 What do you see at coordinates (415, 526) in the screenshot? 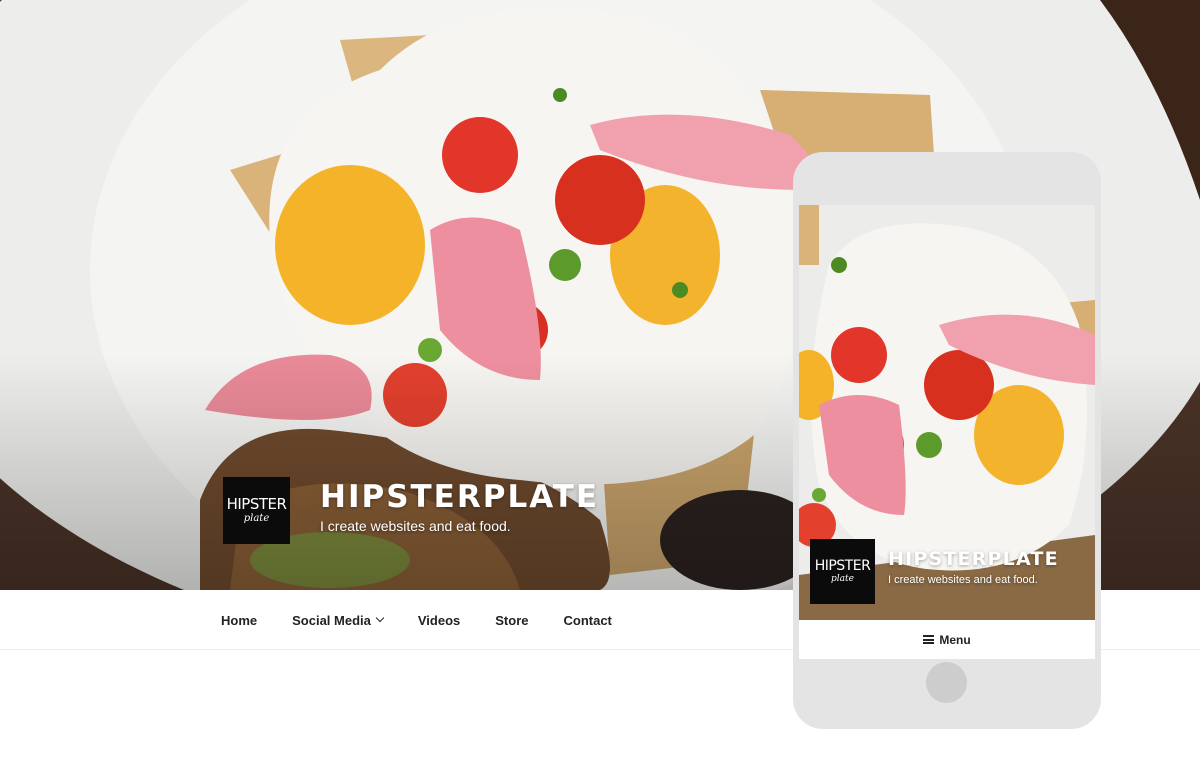
I see `site-tagline: I create websites and eat food.` at bounding box center [415, 526].